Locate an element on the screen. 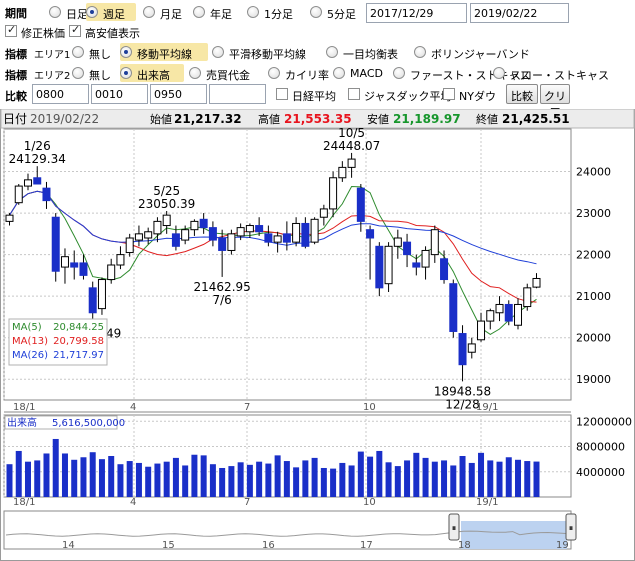 The width and height of the screenshot is (635, 561). area2-radio-4: MACD is located at coordinates (361, 73).